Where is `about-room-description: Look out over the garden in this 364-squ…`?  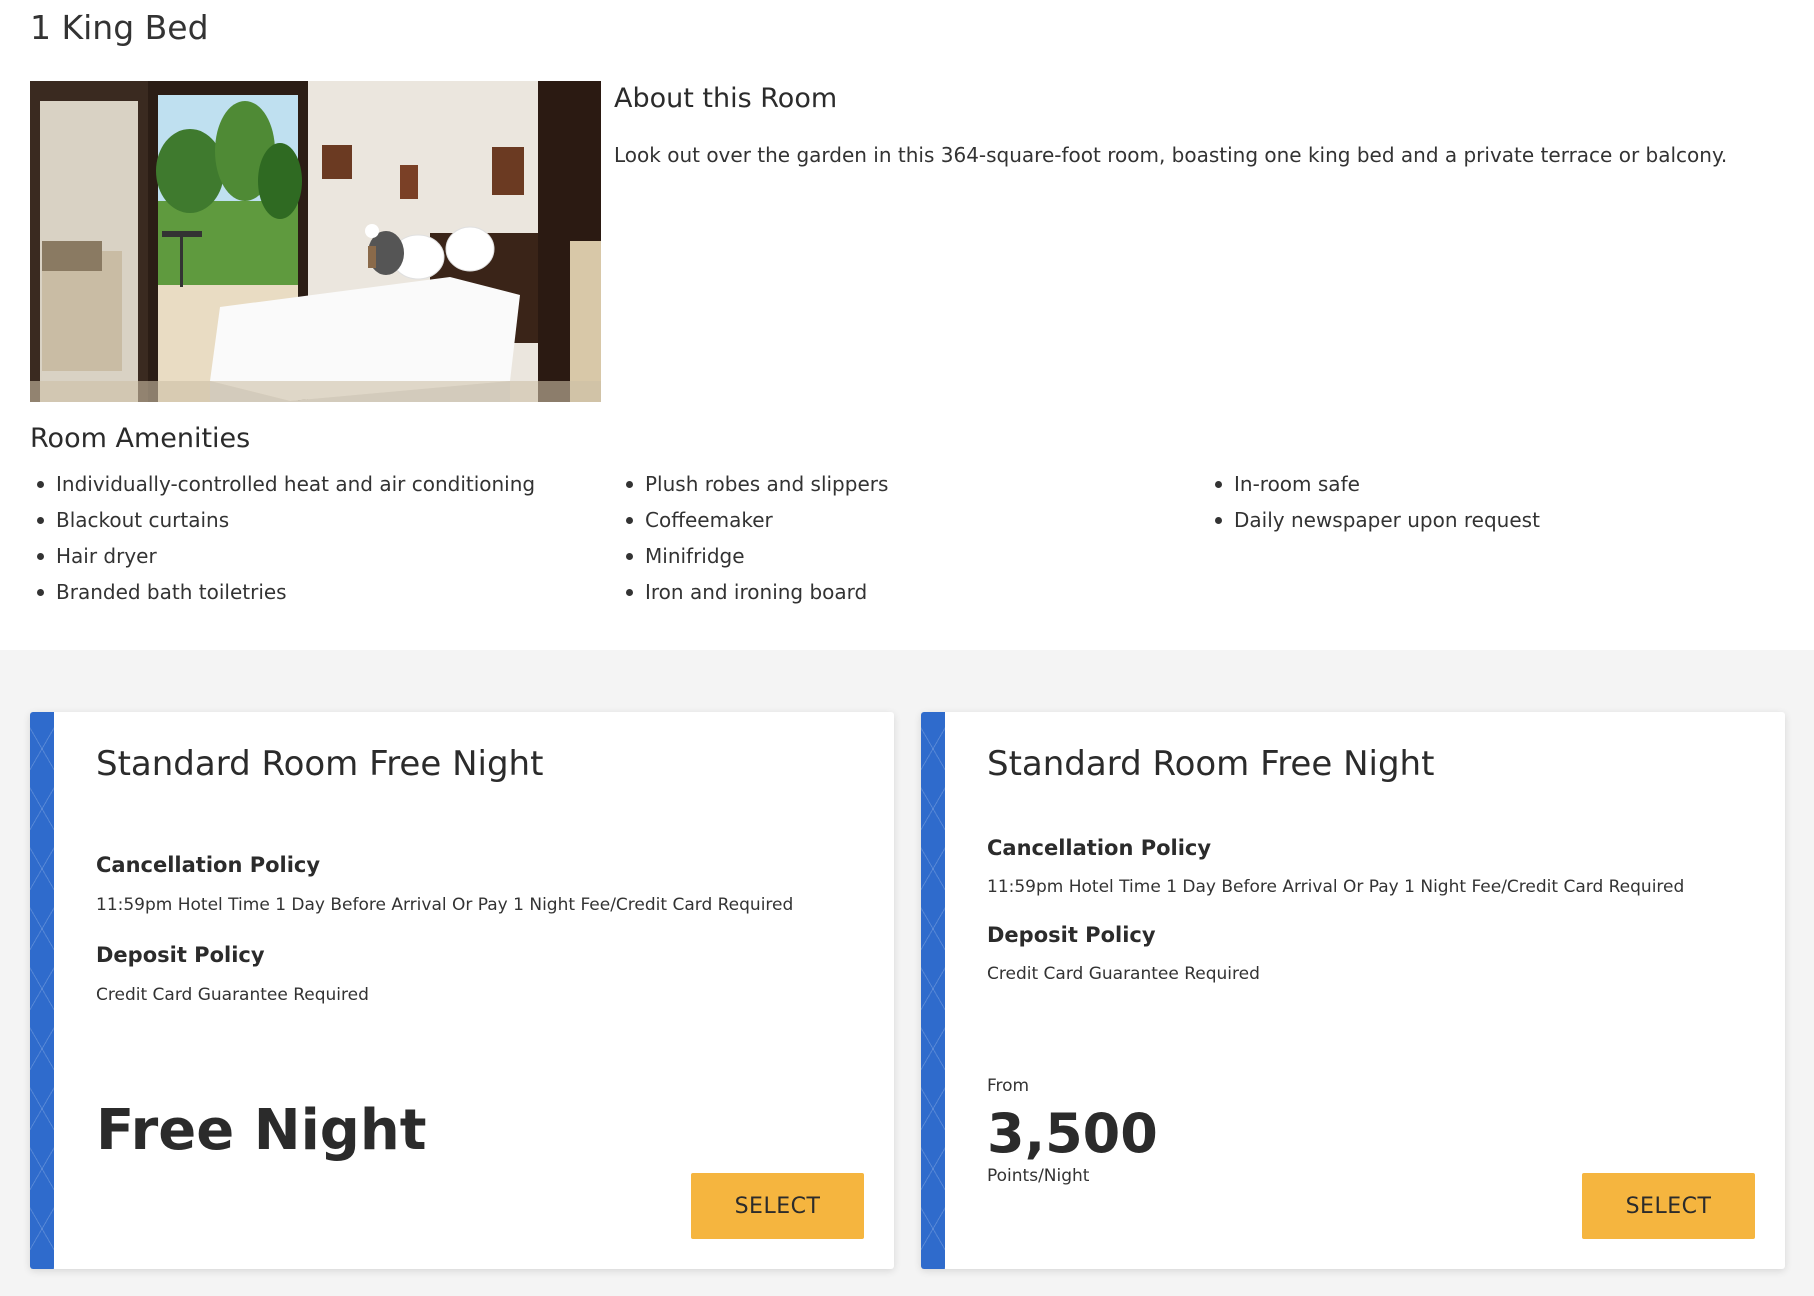 about-room-description: Look out over the garden in this 364-squ… is located at coordinates (1171, 155).